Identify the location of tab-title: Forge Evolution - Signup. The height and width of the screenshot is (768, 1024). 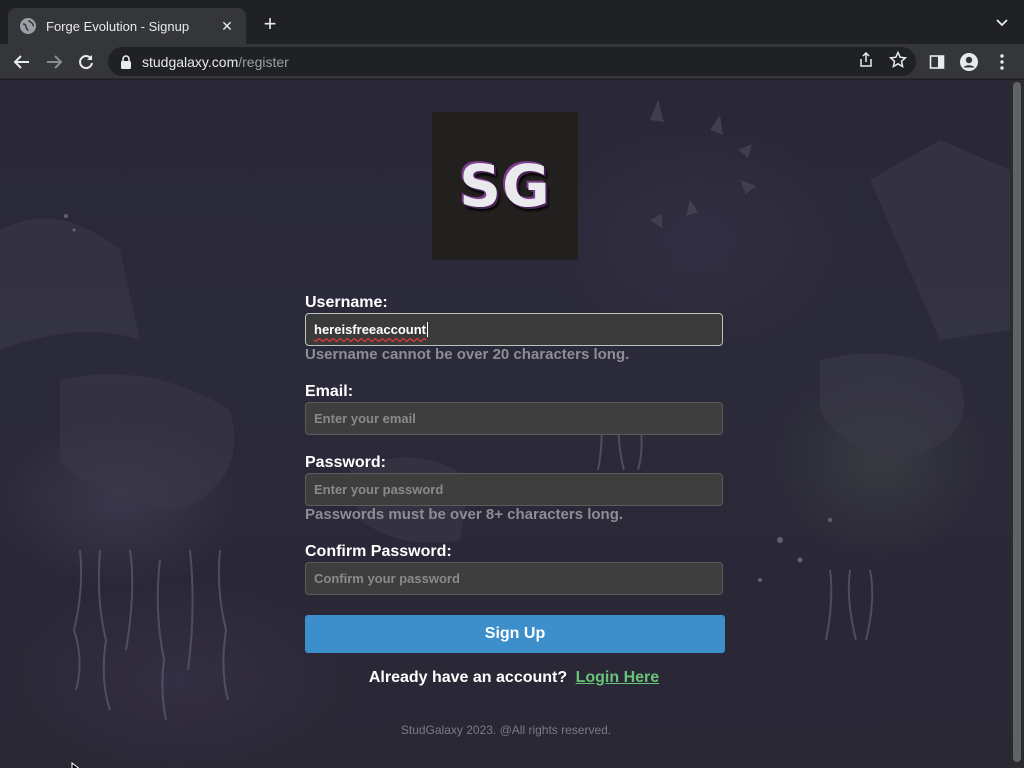
(118, 26).